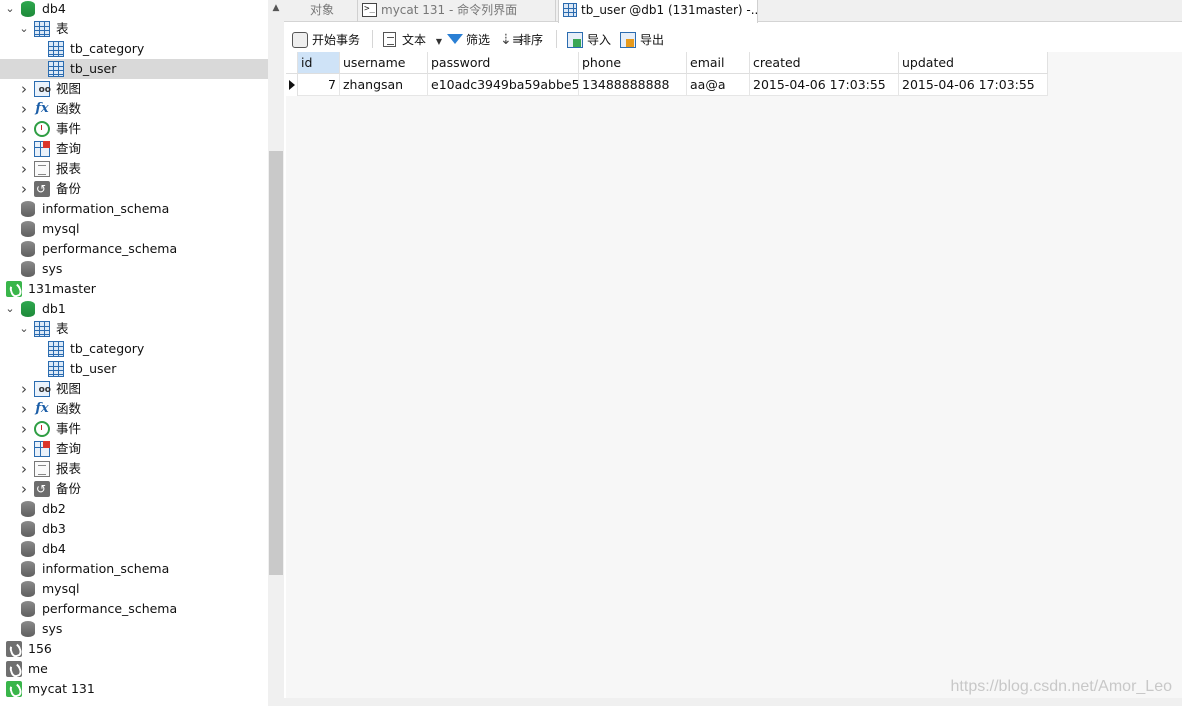 This screenshot has width=1182, height=706. Describe the element at coordinates (134, 549) in the screenshot. I see `tree-item: db4` at that location.